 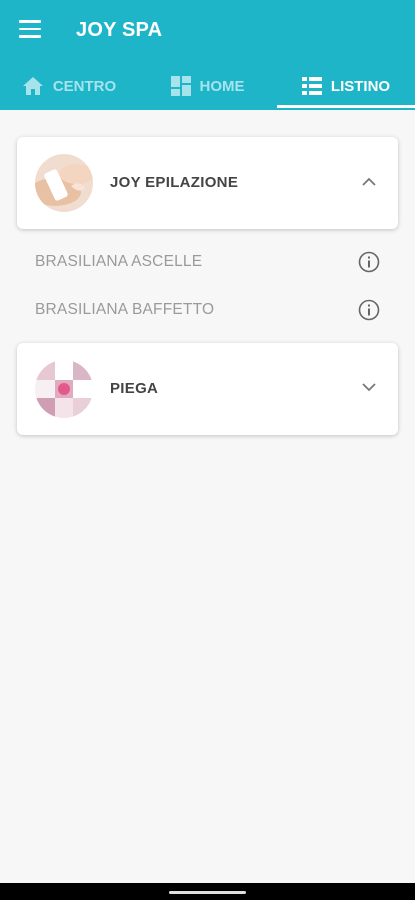 I want to click on home-icon, so click(x=32, y=86).